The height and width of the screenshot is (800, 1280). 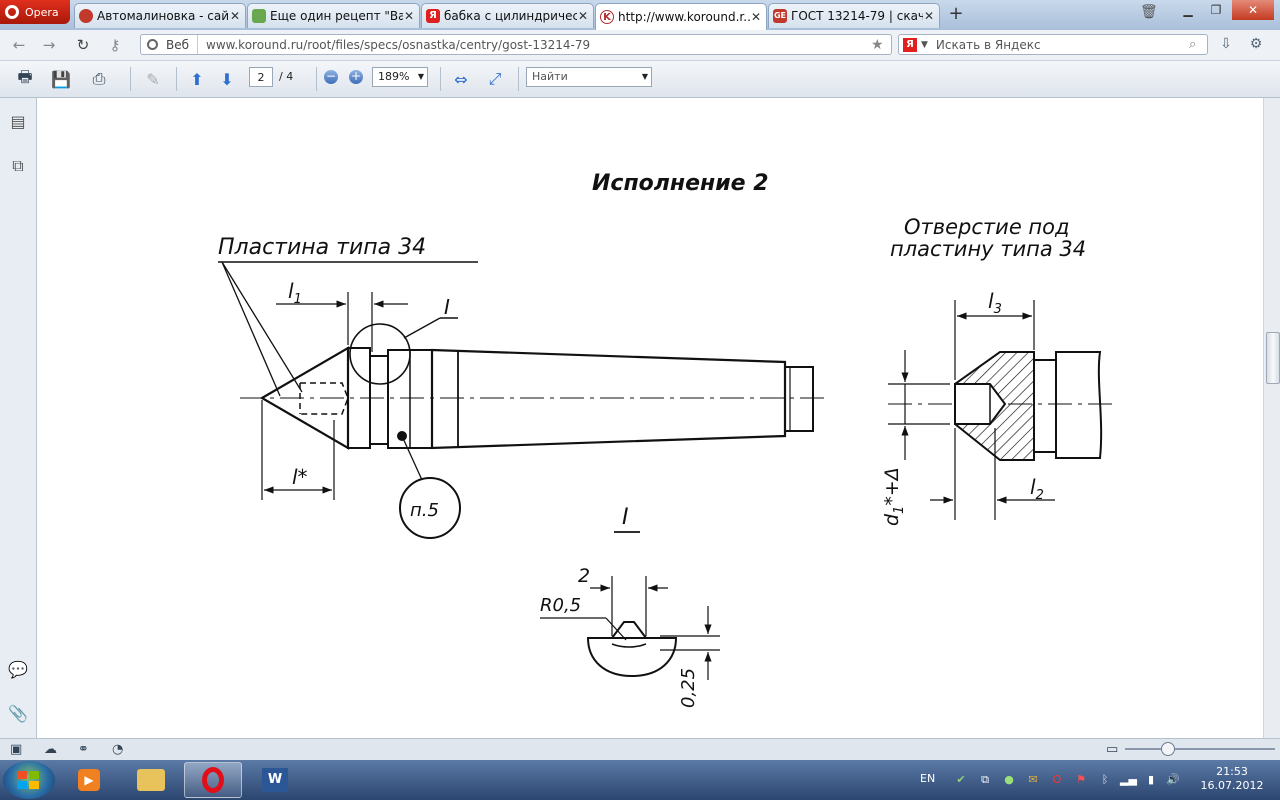 I want to click on start-button, so click(x=29, y=780).